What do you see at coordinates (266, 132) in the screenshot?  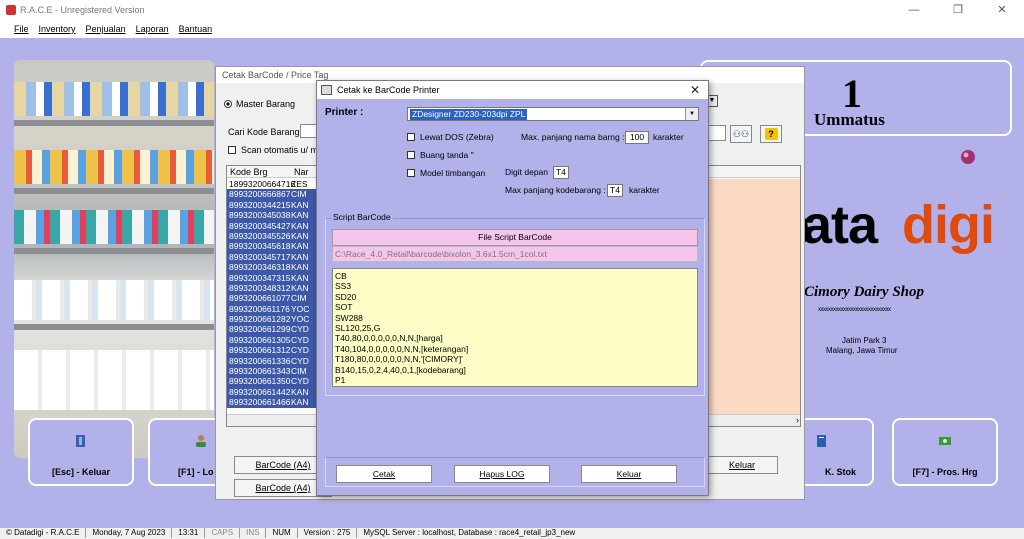 I see `cari-kode-label: Cari Kode Barang :` at bounding box center [266, 132].